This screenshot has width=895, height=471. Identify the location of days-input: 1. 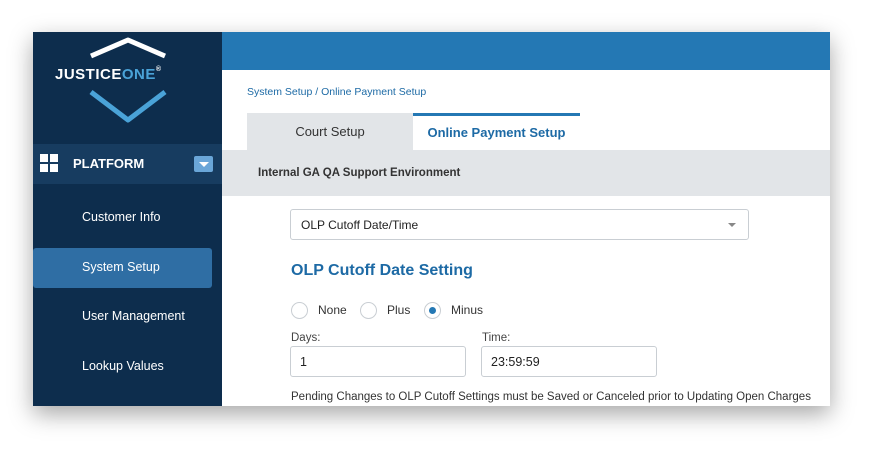
(378, 361).